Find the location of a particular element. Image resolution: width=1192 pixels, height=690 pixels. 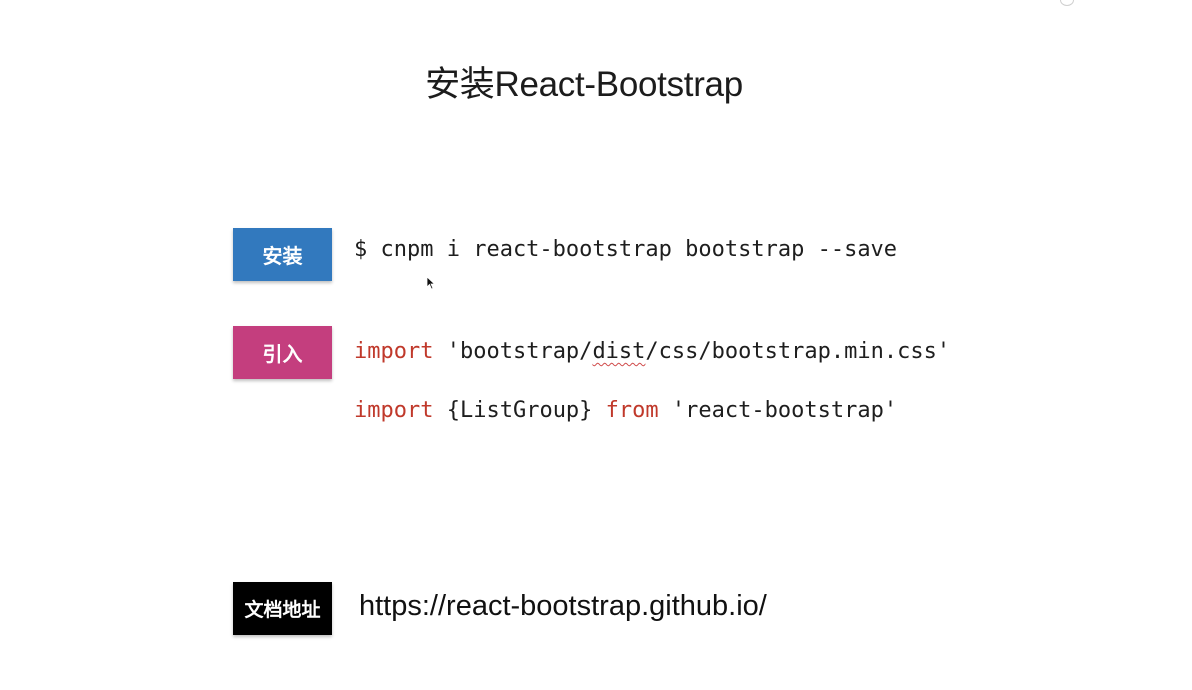

slide-title-text: 安装React-Bootstrap is located at coordinates (584, 84).